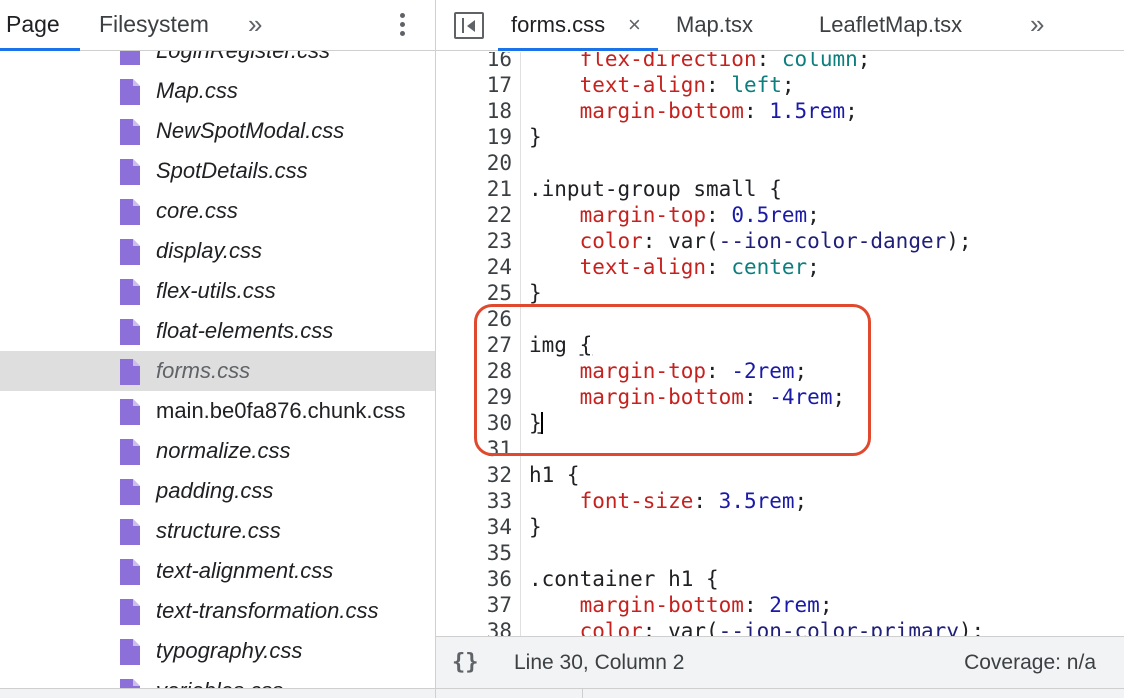 This screenshot has height=698, width=1124. Describe the element at coordinates (489, 319) in the screenshot. I see `line-number: 26` at that location.